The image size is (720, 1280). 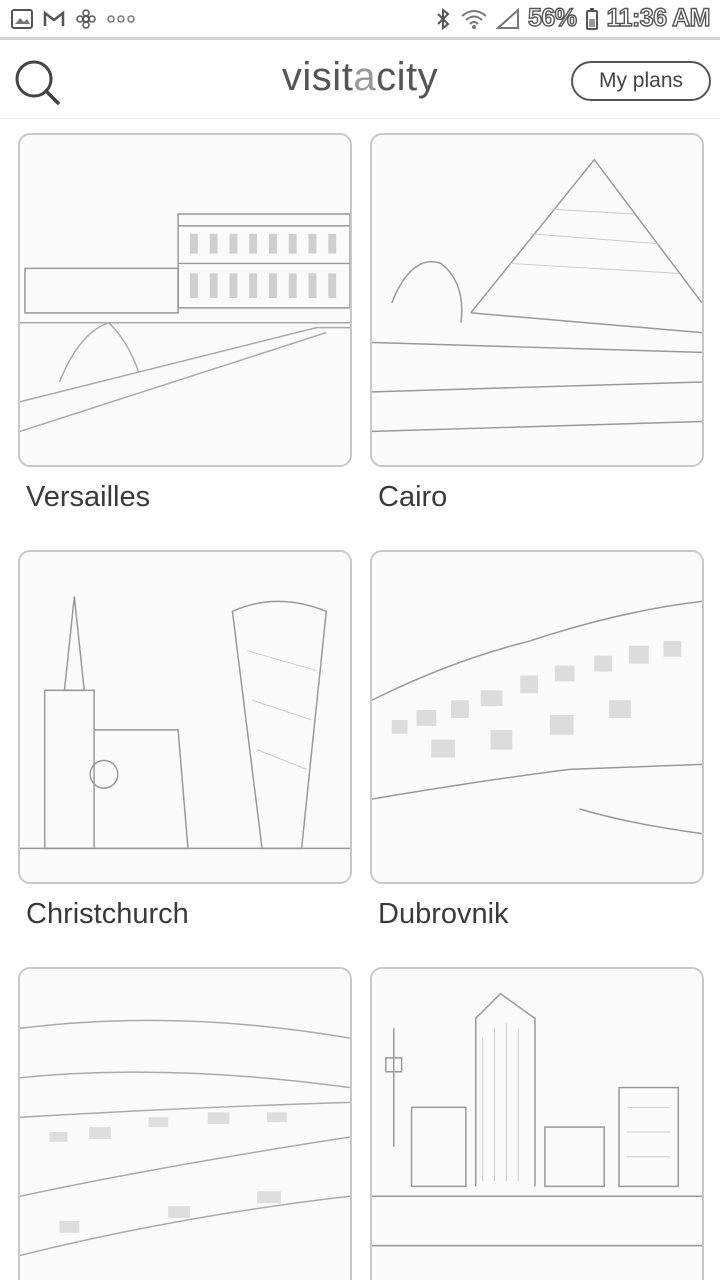 I want to click on city-name: Versailles, so click(x=88, y=497).